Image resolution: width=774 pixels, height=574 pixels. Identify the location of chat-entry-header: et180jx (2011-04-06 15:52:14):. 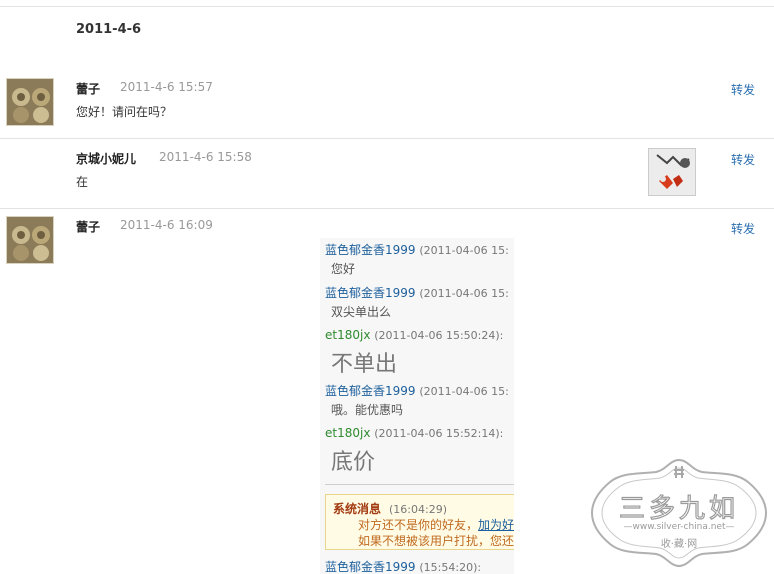
(414, 433).